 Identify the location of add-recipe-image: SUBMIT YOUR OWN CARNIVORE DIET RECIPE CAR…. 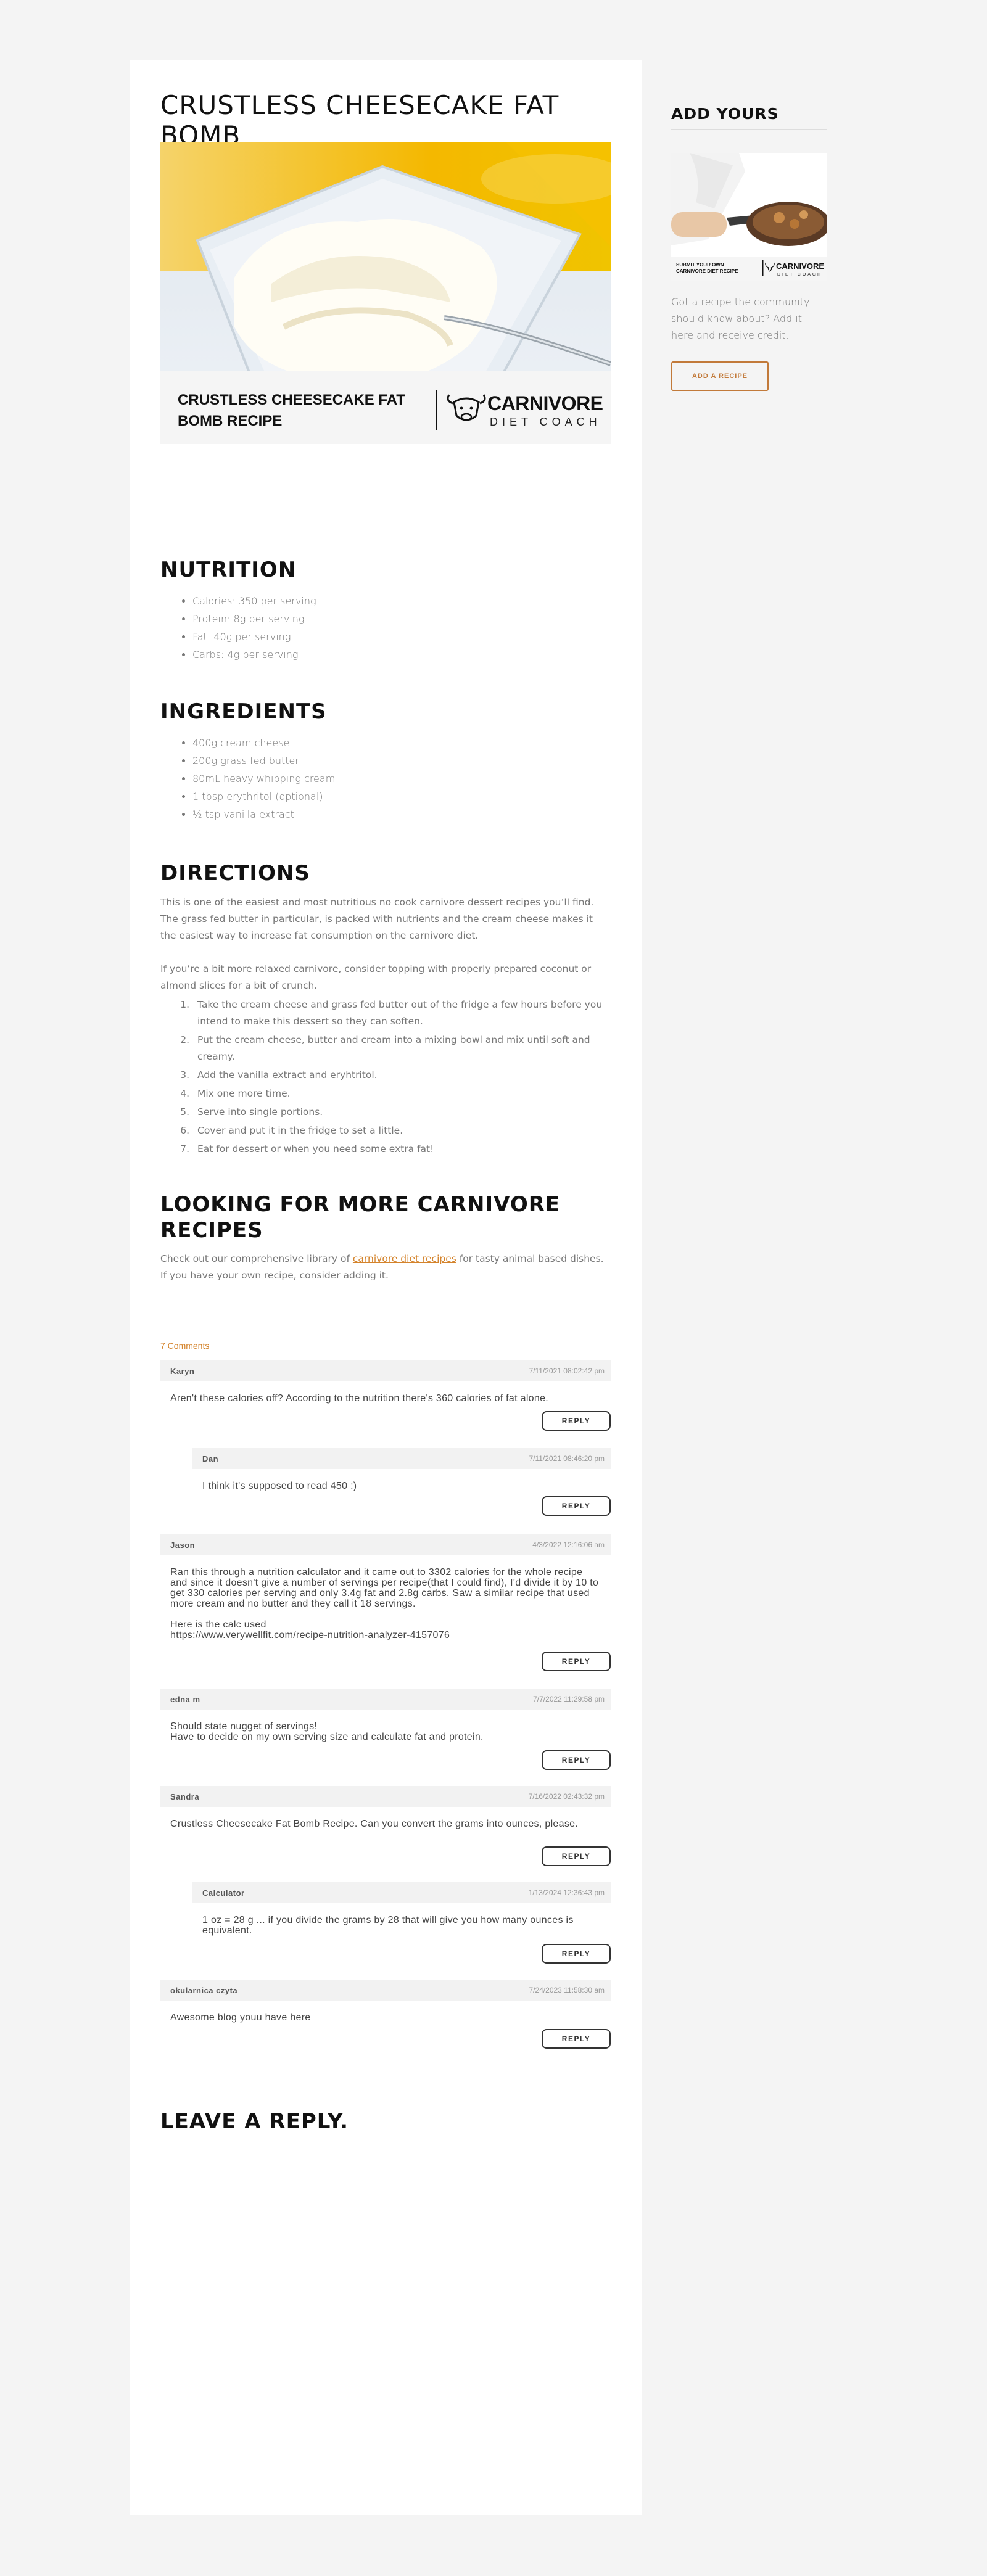
(749, 217).